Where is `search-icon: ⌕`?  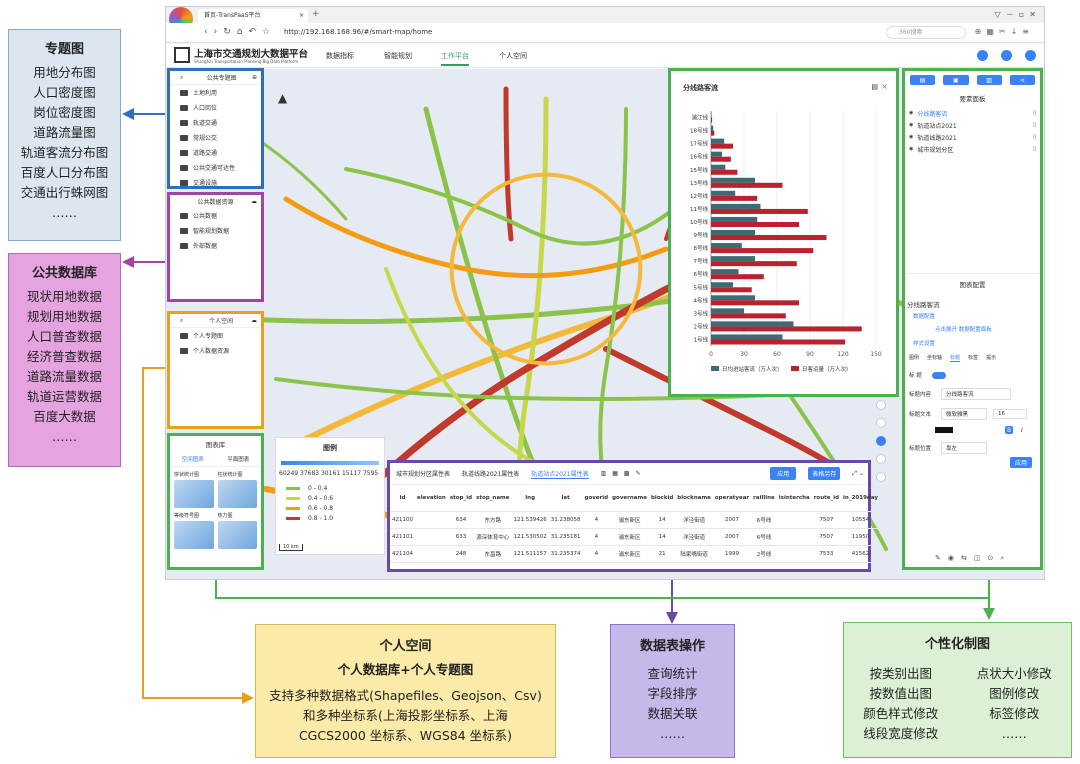
search-icon: ⌕ is located at coordinates (181, 321).